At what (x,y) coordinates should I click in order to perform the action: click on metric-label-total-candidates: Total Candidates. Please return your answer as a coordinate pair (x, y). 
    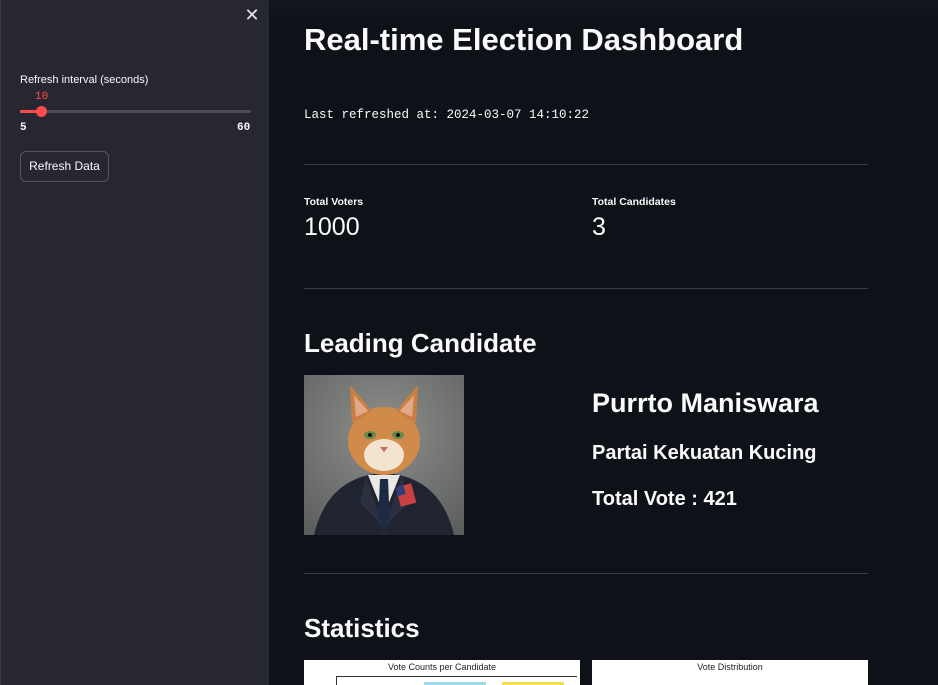
    Looking at the image, I should click on (634, 202).